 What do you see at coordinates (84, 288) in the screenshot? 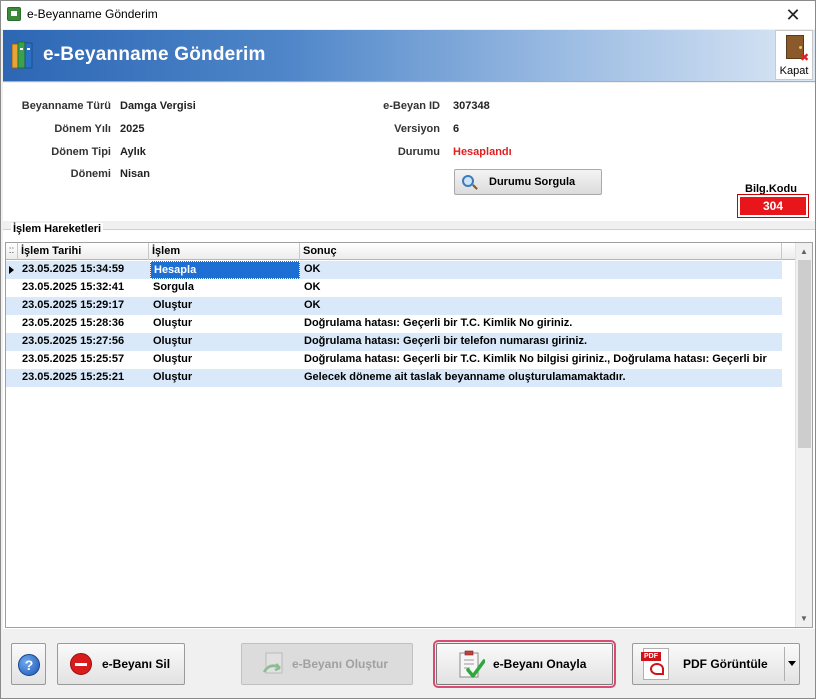
I see `cell-date: 23.05.2025 15:32:41` at bounding box center [84, 288].